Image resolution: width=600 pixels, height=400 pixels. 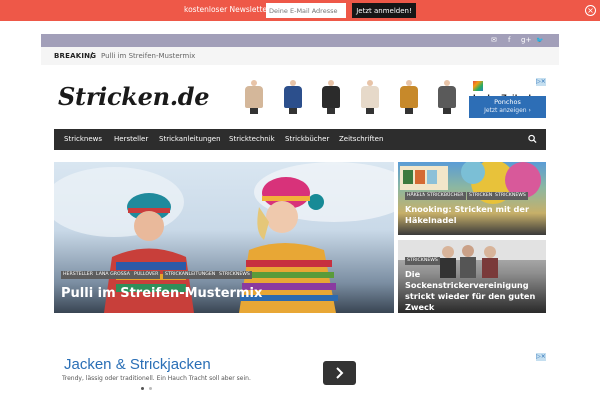 I want to click on ladenzeile-cta: Ponchos Jetzt anzeigen ›, so click(x=507, y=107).